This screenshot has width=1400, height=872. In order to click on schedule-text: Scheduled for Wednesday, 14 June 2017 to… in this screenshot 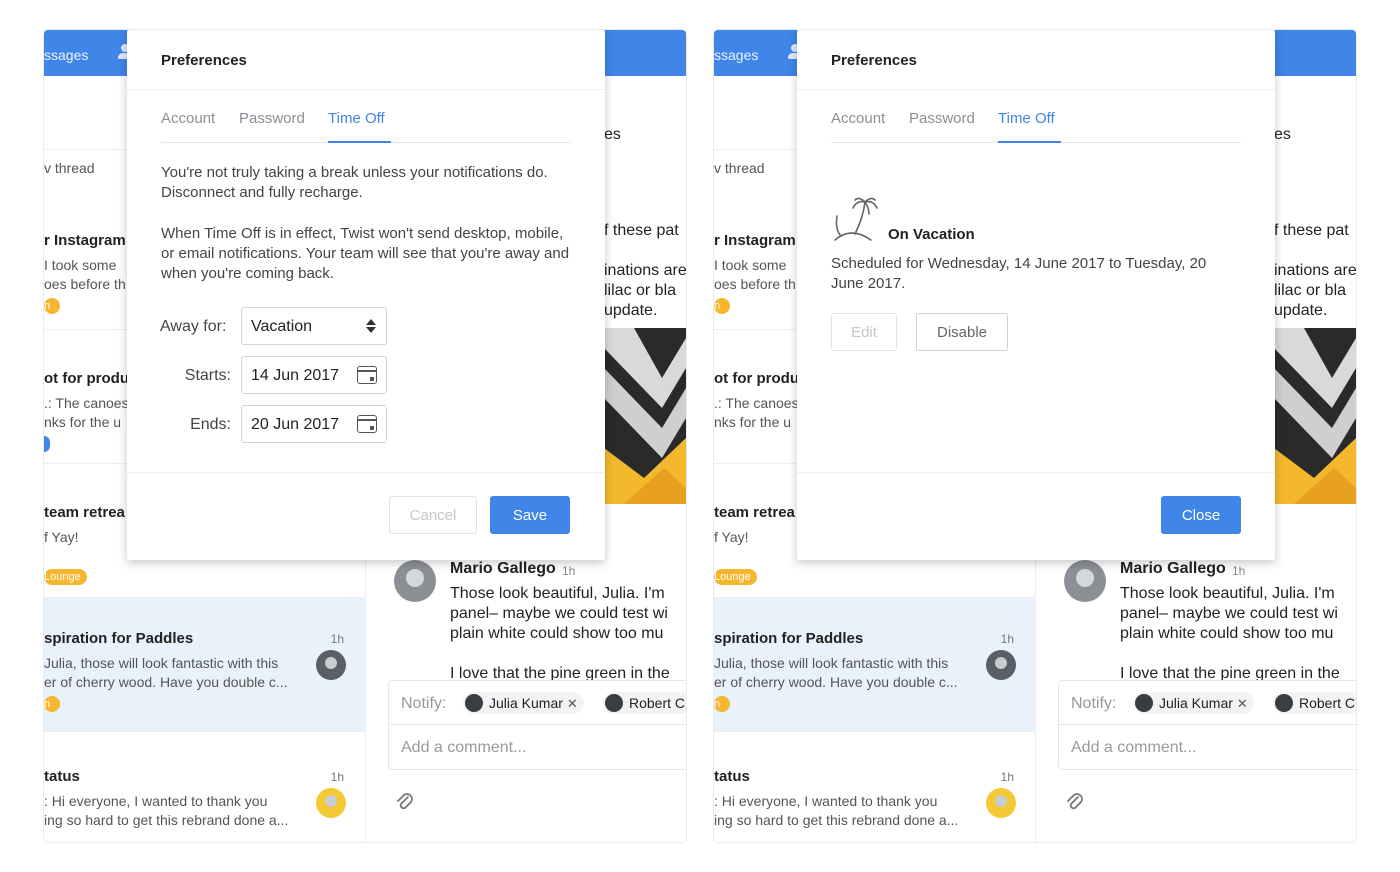, I will do `click(1019, 273)`.